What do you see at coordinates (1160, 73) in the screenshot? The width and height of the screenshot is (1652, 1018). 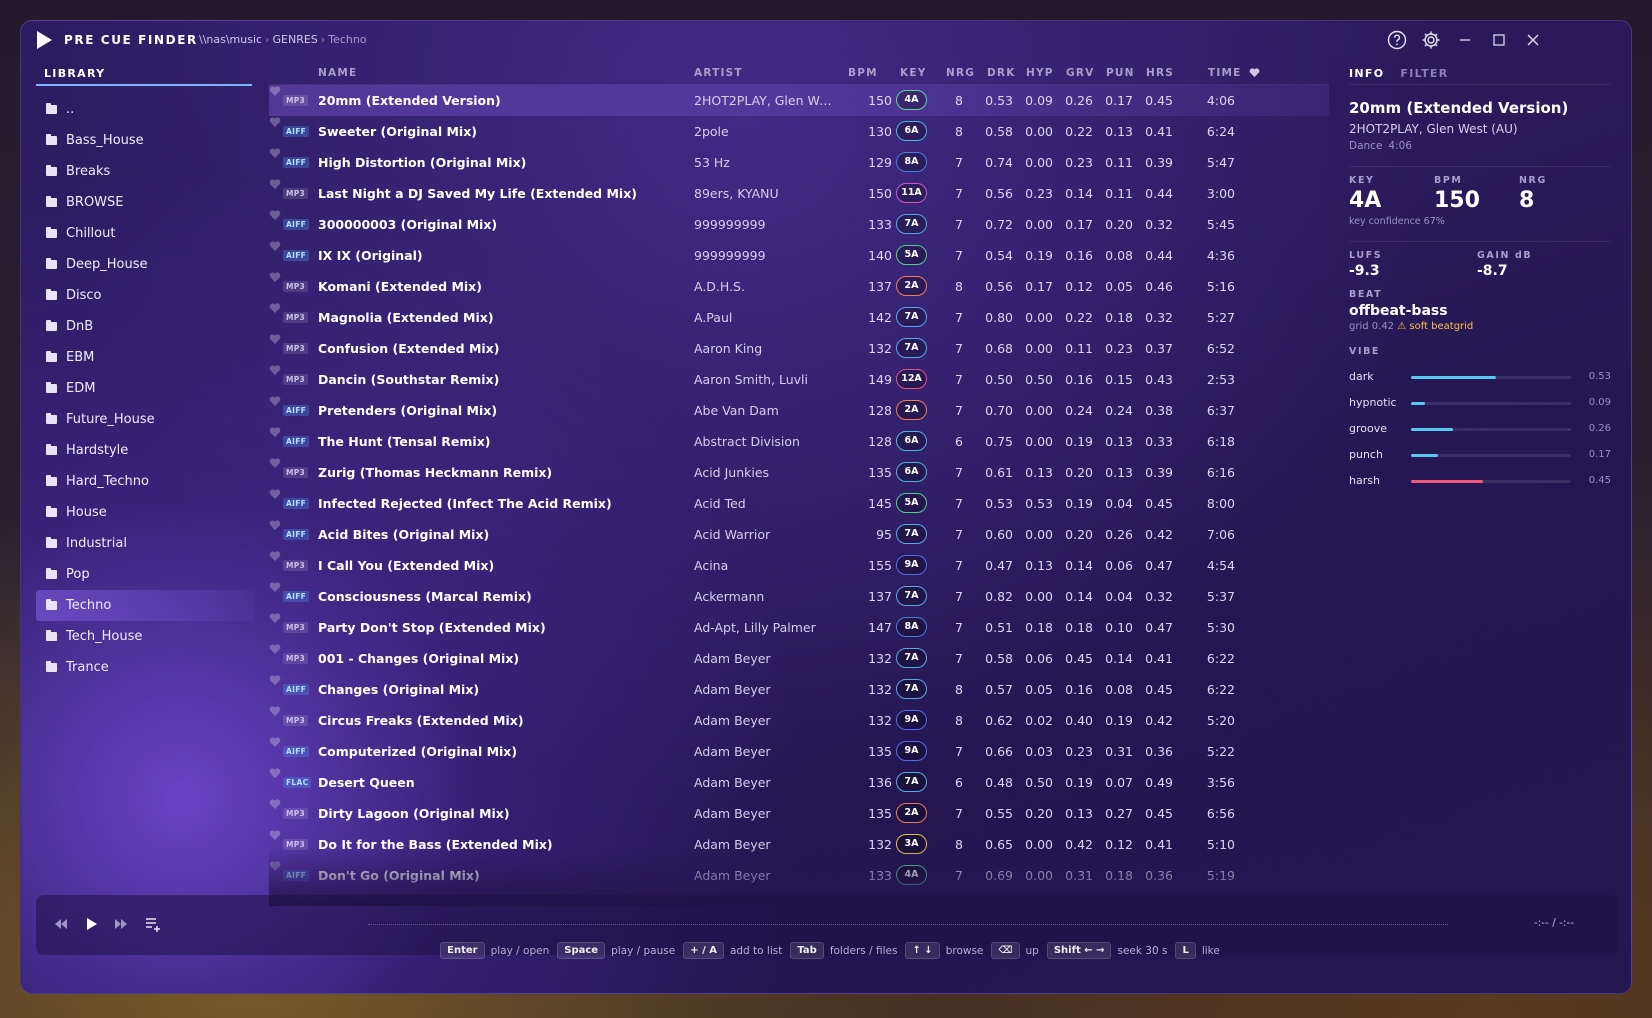 I see `col-hrs: HRS` at bounding box center [1160, 73].